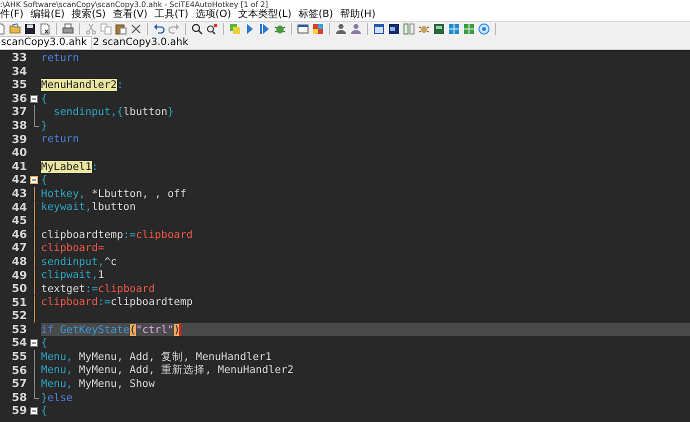 The image size is (690, 422). Describe the element at coordinates (57, 397) in the screenshot. I see `code-line: }else` at that location.